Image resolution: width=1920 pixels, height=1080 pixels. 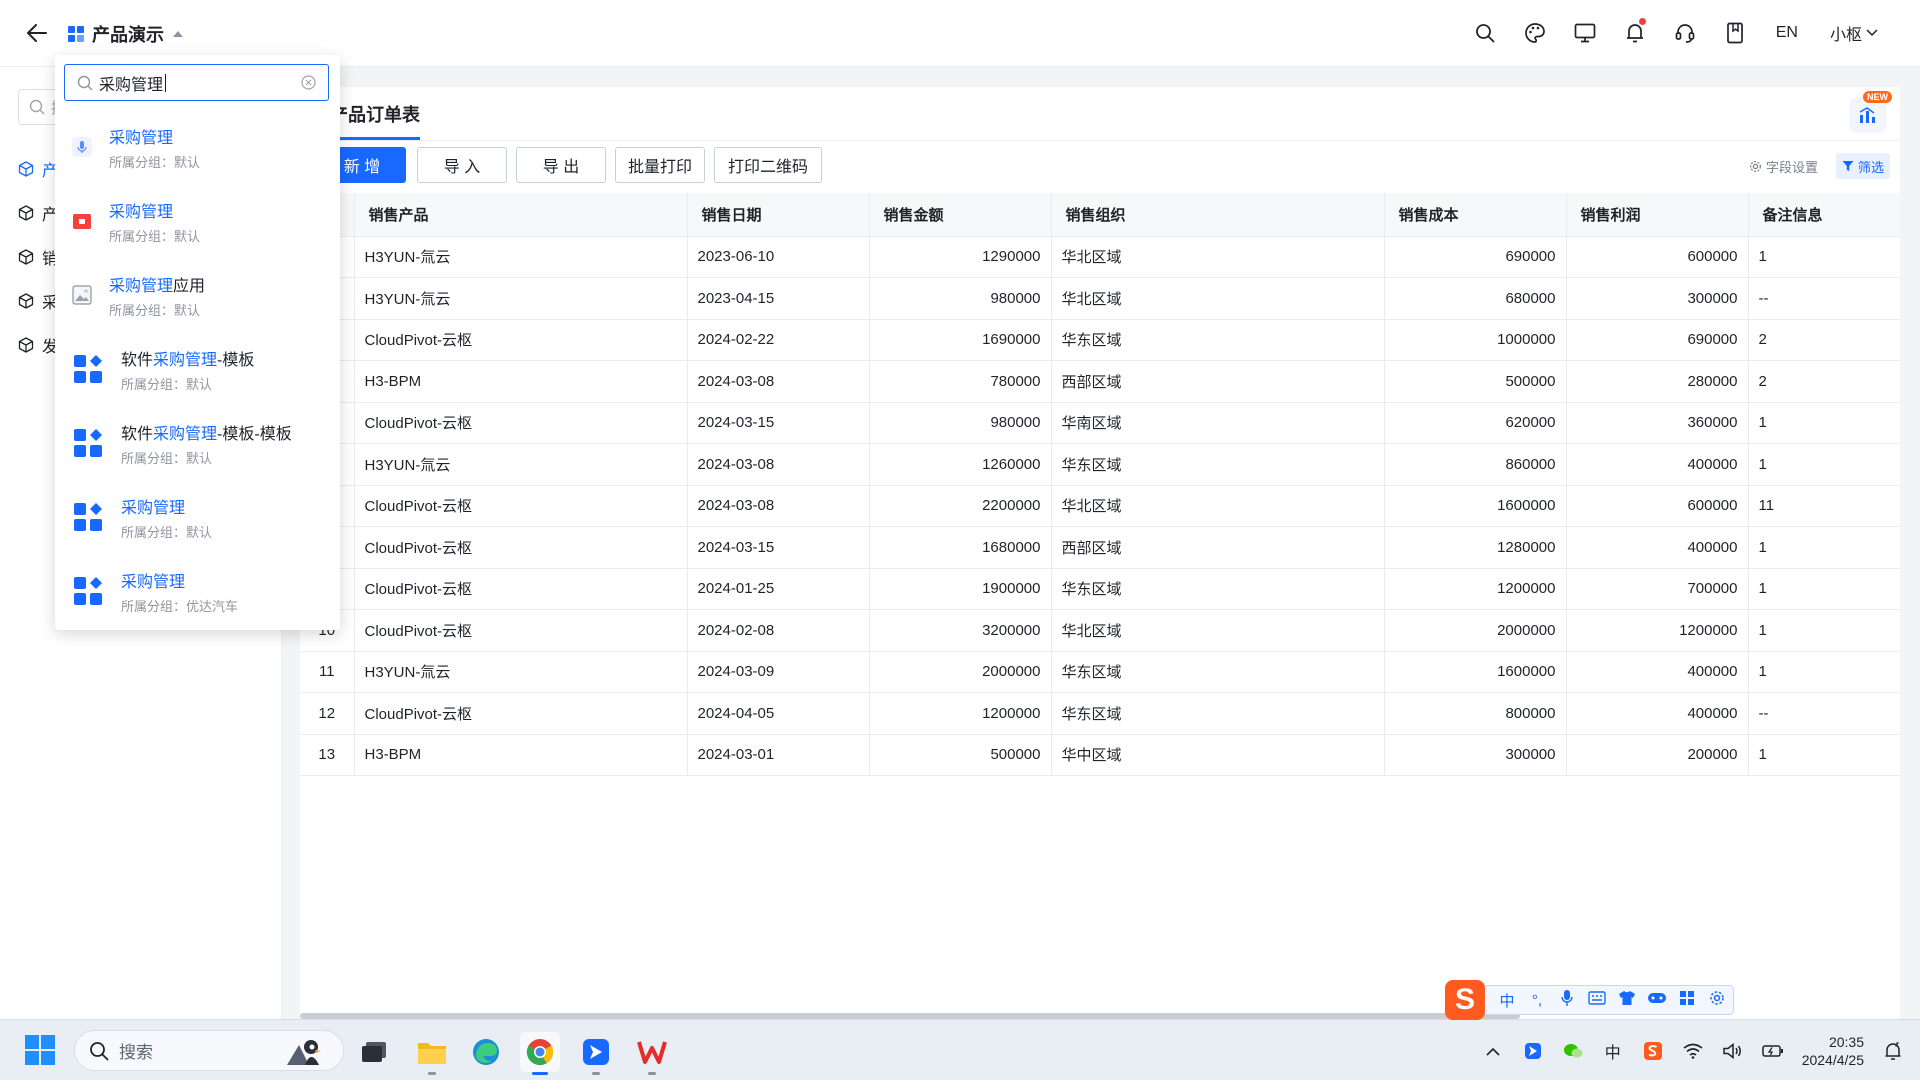 What do you see at coordinates (1787, 33) in the screenshot?
I see `language-switch: EN` at bounding box center [1787, 33].